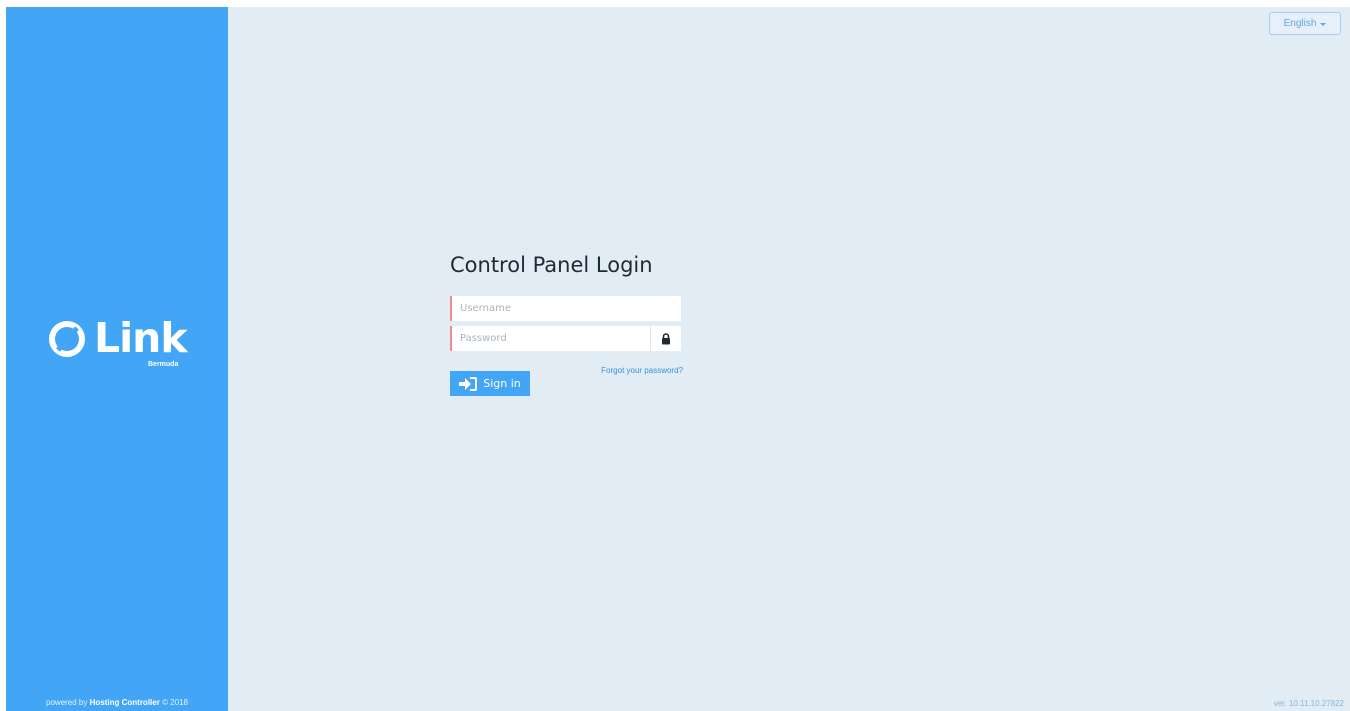 The height and width of the screenshot is (711, 1350). Describe the element at coordinates (124, 702) in the screenshot. I see `powered-by-brand: Hosting Controller` at that location.